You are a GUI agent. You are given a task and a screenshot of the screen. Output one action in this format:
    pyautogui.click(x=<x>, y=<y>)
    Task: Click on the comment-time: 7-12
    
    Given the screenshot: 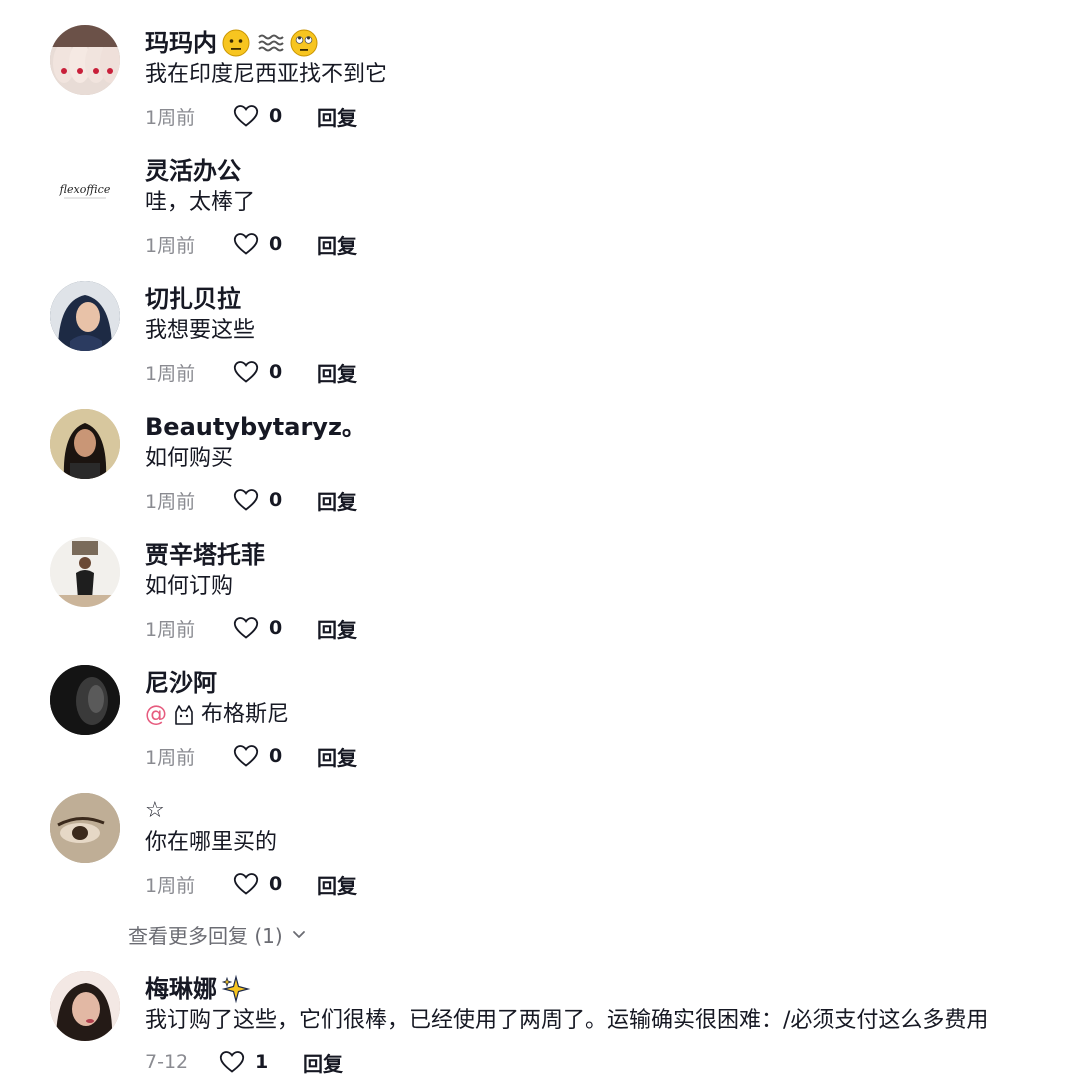 What is the action you would take?
    pyautogui.click(x=167, y=1062)
    